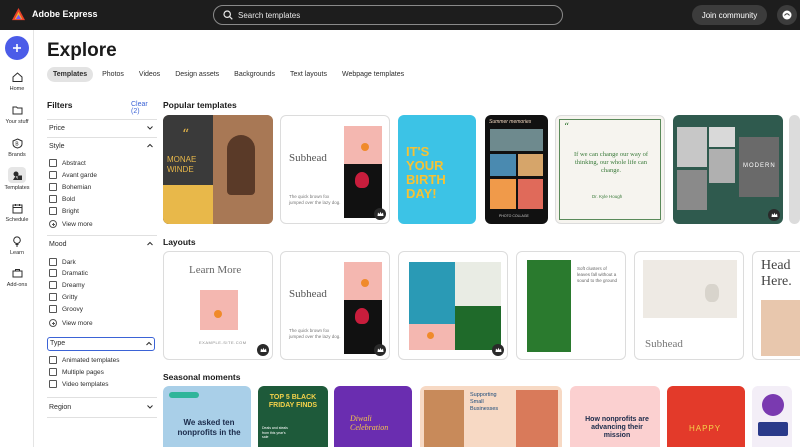 The image size is (800, 447). Describe the element at coordinates (223, 342) in the screenshot. I see `card-footer: EXAMPLE-SITE.COM` at that location.